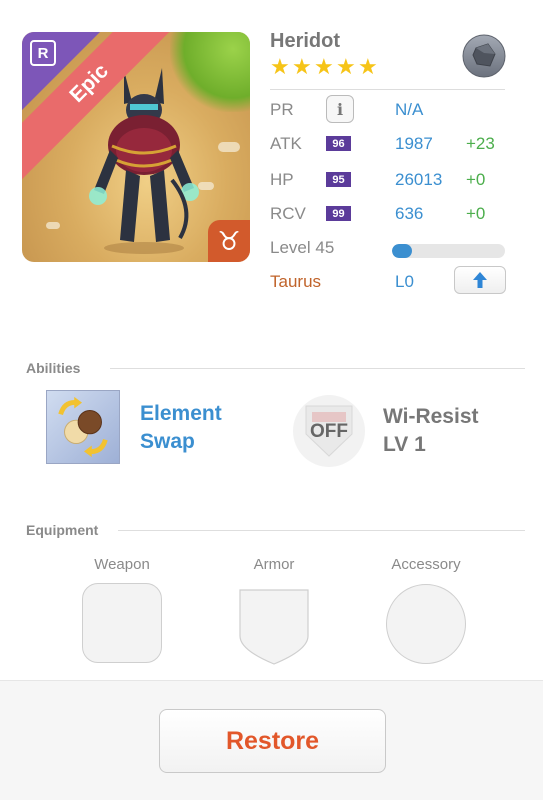  Describe the element at coordinates (404, 281) in the screenshot. I see `zodiac-level: L0` at that location.